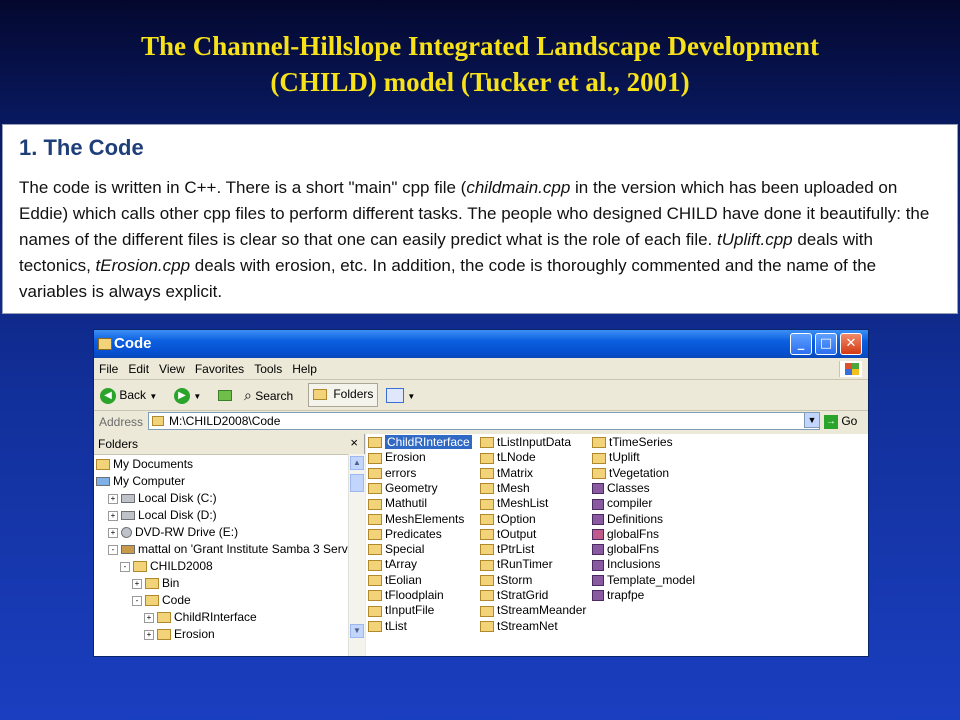  Describe the element at coordinates (406, 595) in the screenshot. I see `file-item: tFloodplain` at that location.